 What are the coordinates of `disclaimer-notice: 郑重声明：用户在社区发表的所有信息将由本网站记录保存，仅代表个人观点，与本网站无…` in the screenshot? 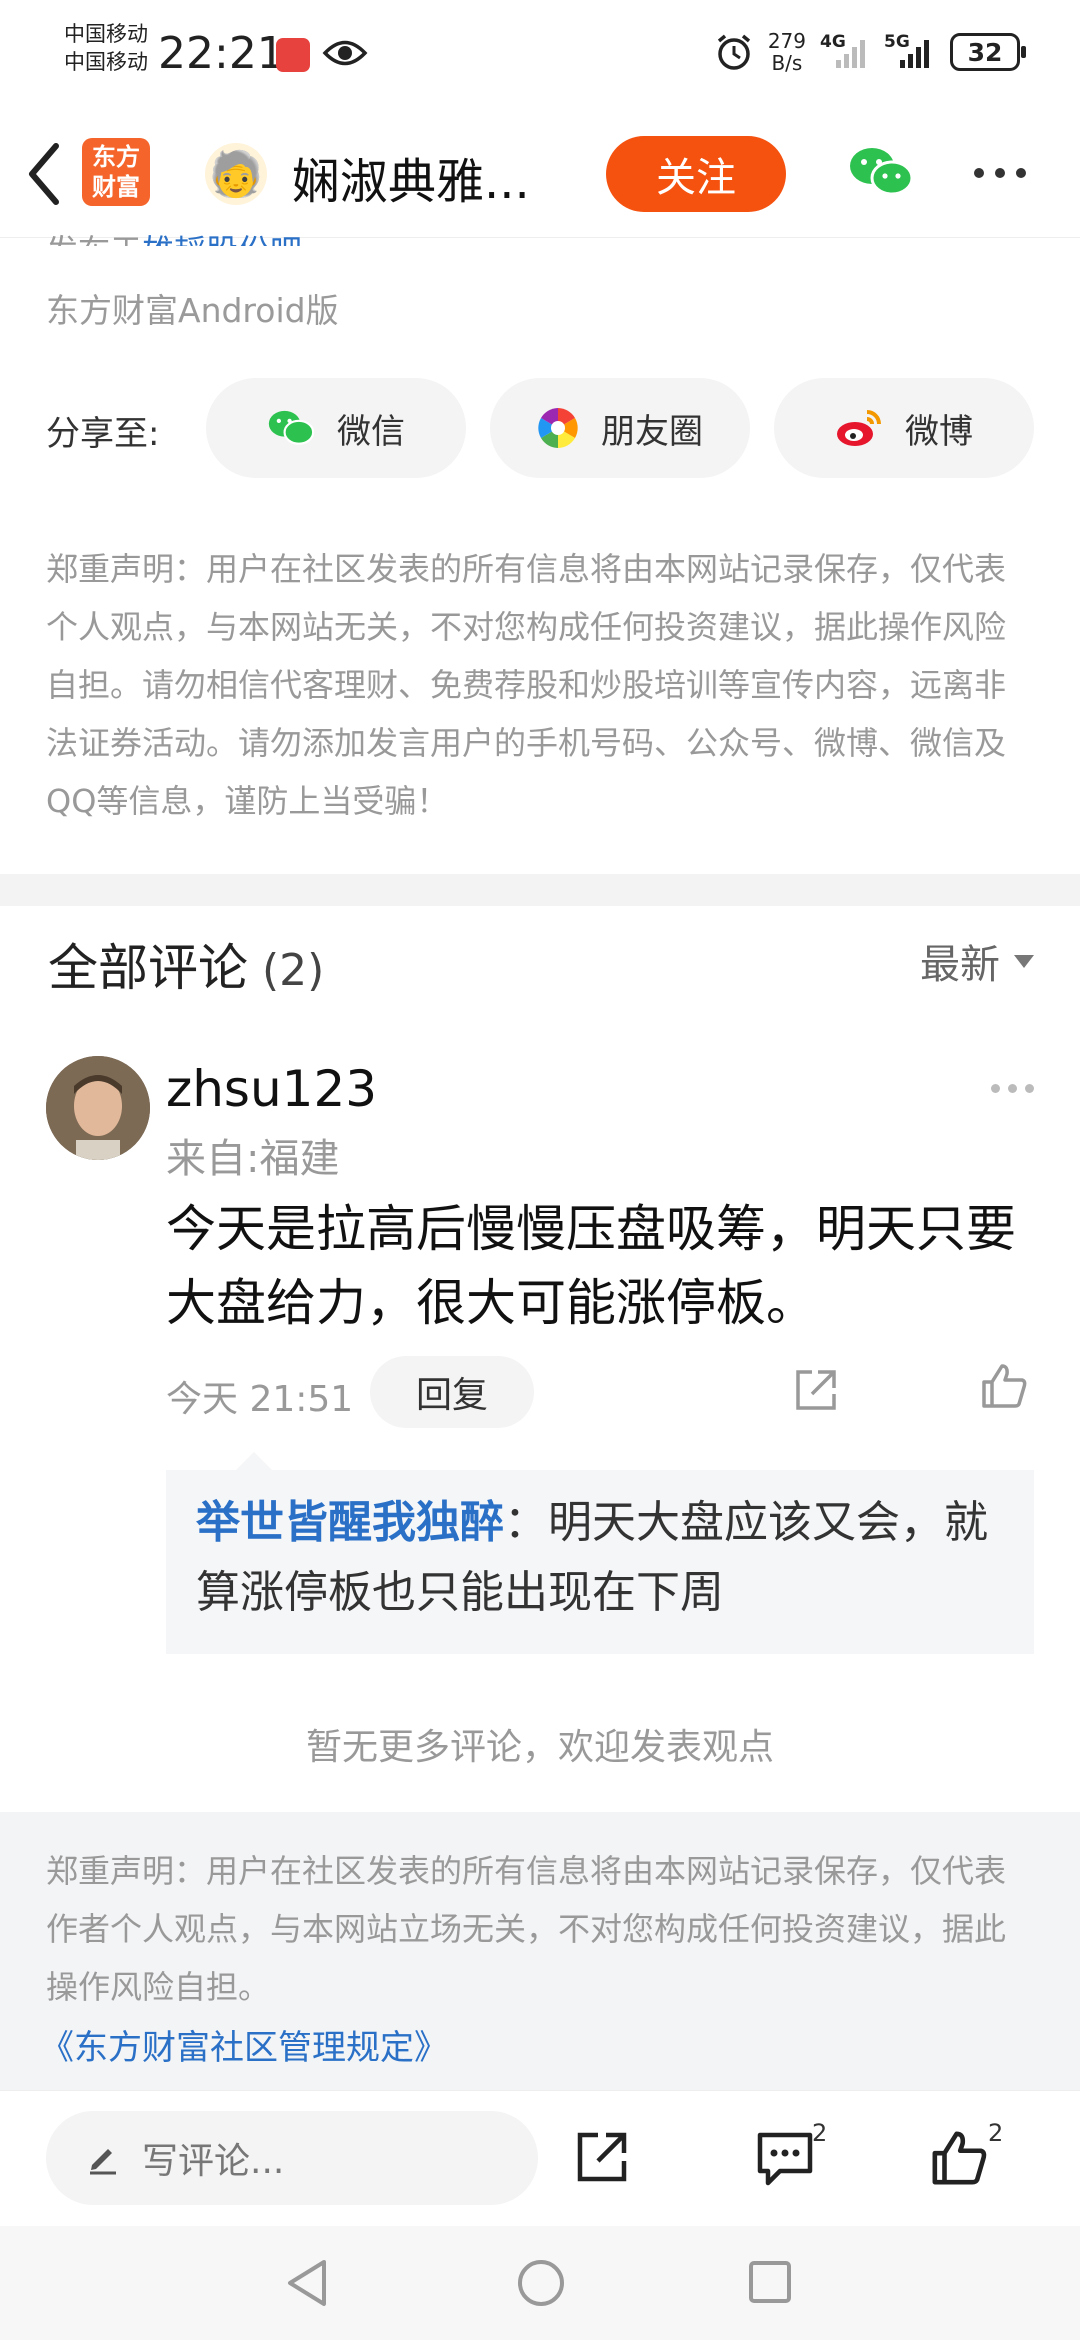 It's located at (526, 685).